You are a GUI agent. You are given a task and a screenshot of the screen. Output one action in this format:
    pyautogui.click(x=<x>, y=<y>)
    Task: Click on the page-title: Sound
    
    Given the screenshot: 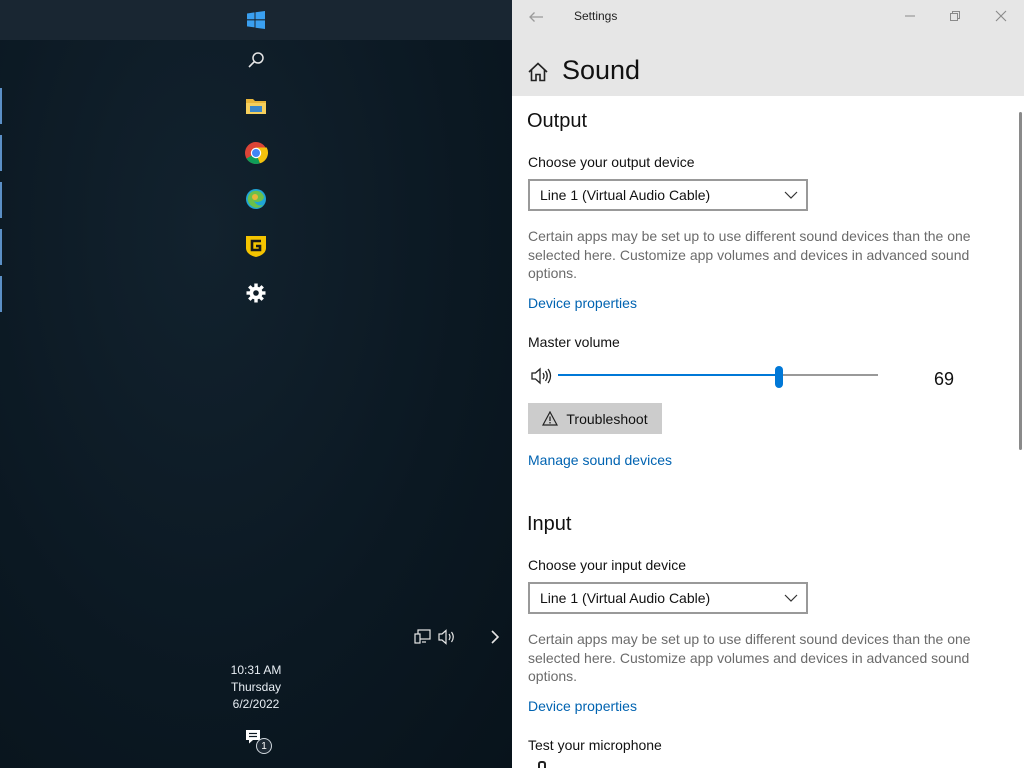 What is the action you would take?
    pyautogui.click(x=601, y=70)
    